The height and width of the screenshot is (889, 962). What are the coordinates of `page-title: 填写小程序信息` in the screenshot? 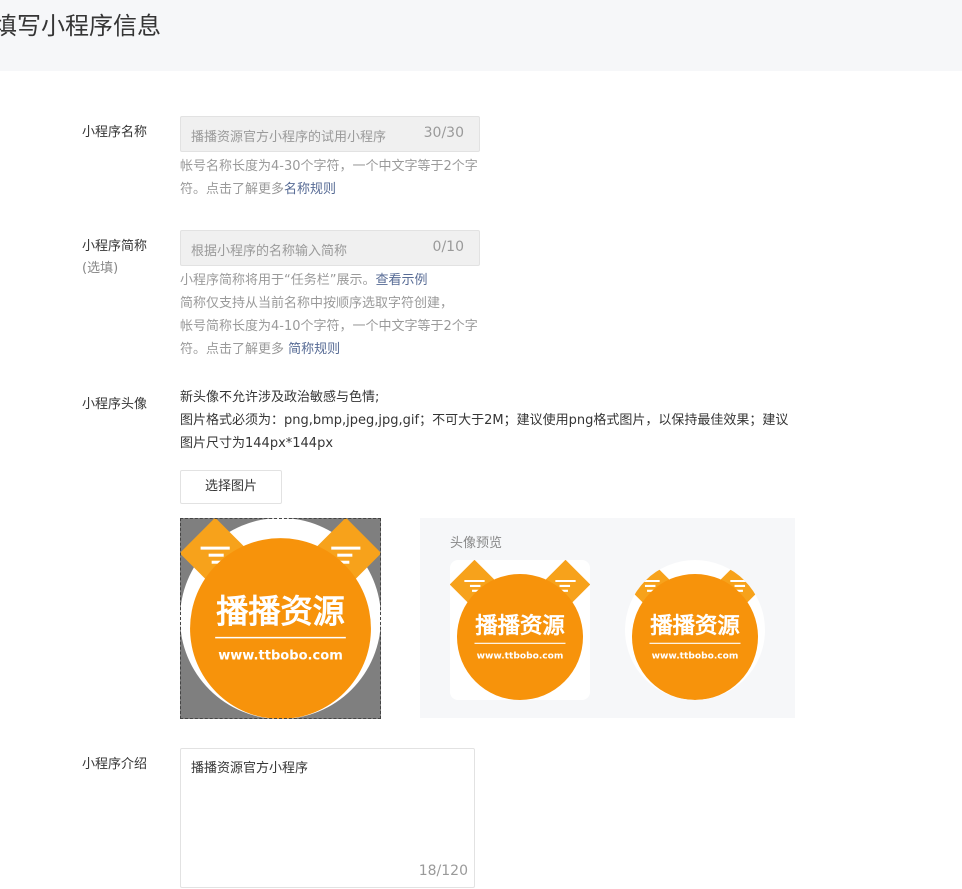 It's located at (80, 26).